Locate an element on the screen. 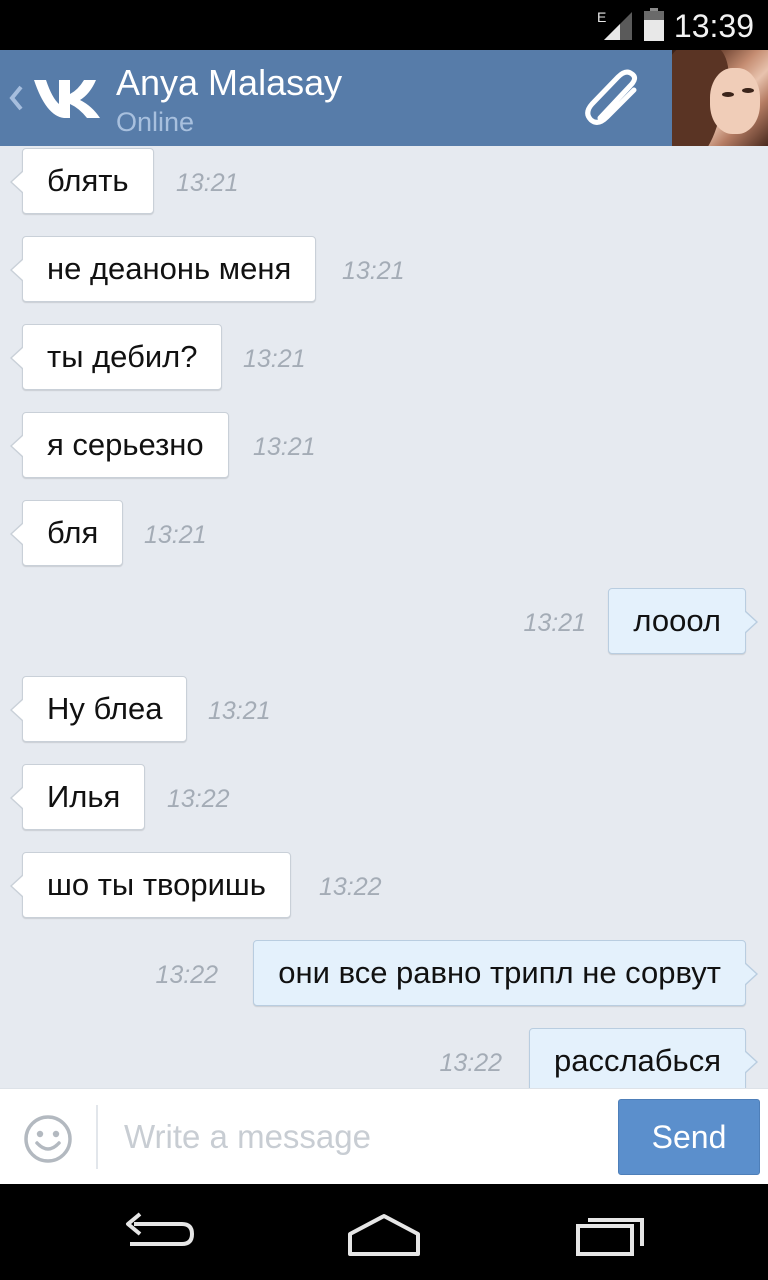  nav-back-icon is located at coordinates (160, 1229).